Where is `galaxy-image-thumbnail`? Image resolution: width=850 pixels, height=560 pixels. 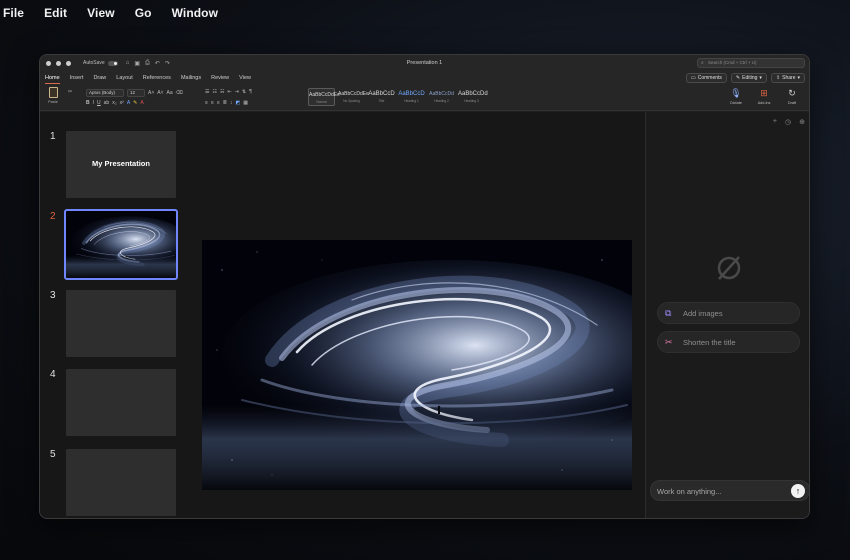
galaxy-image-thumbnail is located at coordinates (121, 244).